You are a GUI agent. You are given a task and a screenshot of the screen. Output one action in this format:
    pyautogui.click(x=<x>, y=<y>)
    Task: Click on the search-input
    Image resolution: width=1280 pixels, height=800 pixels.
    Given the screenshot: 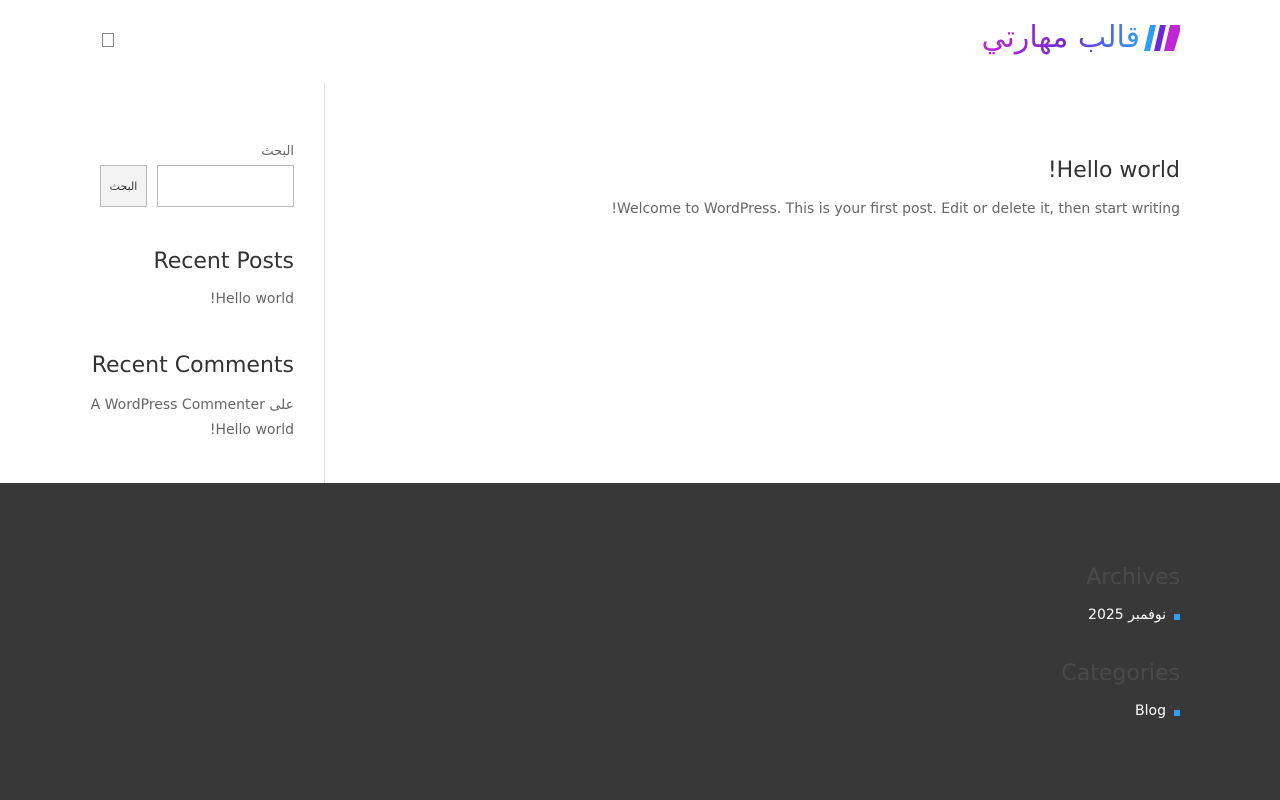 What is the action you would take?
    pyautogui.click(x=225, y=186)
    